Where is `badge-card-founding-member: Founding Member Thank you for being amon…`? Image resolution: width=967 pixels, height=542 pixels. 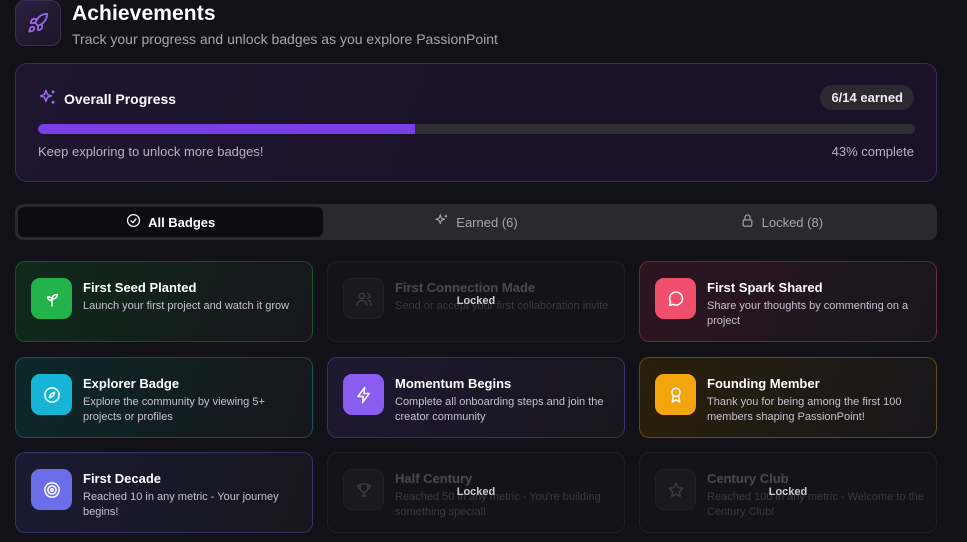
badge-card-founding-member: Founding Member Thank you for being amon… is located at coordinates (788, 397).